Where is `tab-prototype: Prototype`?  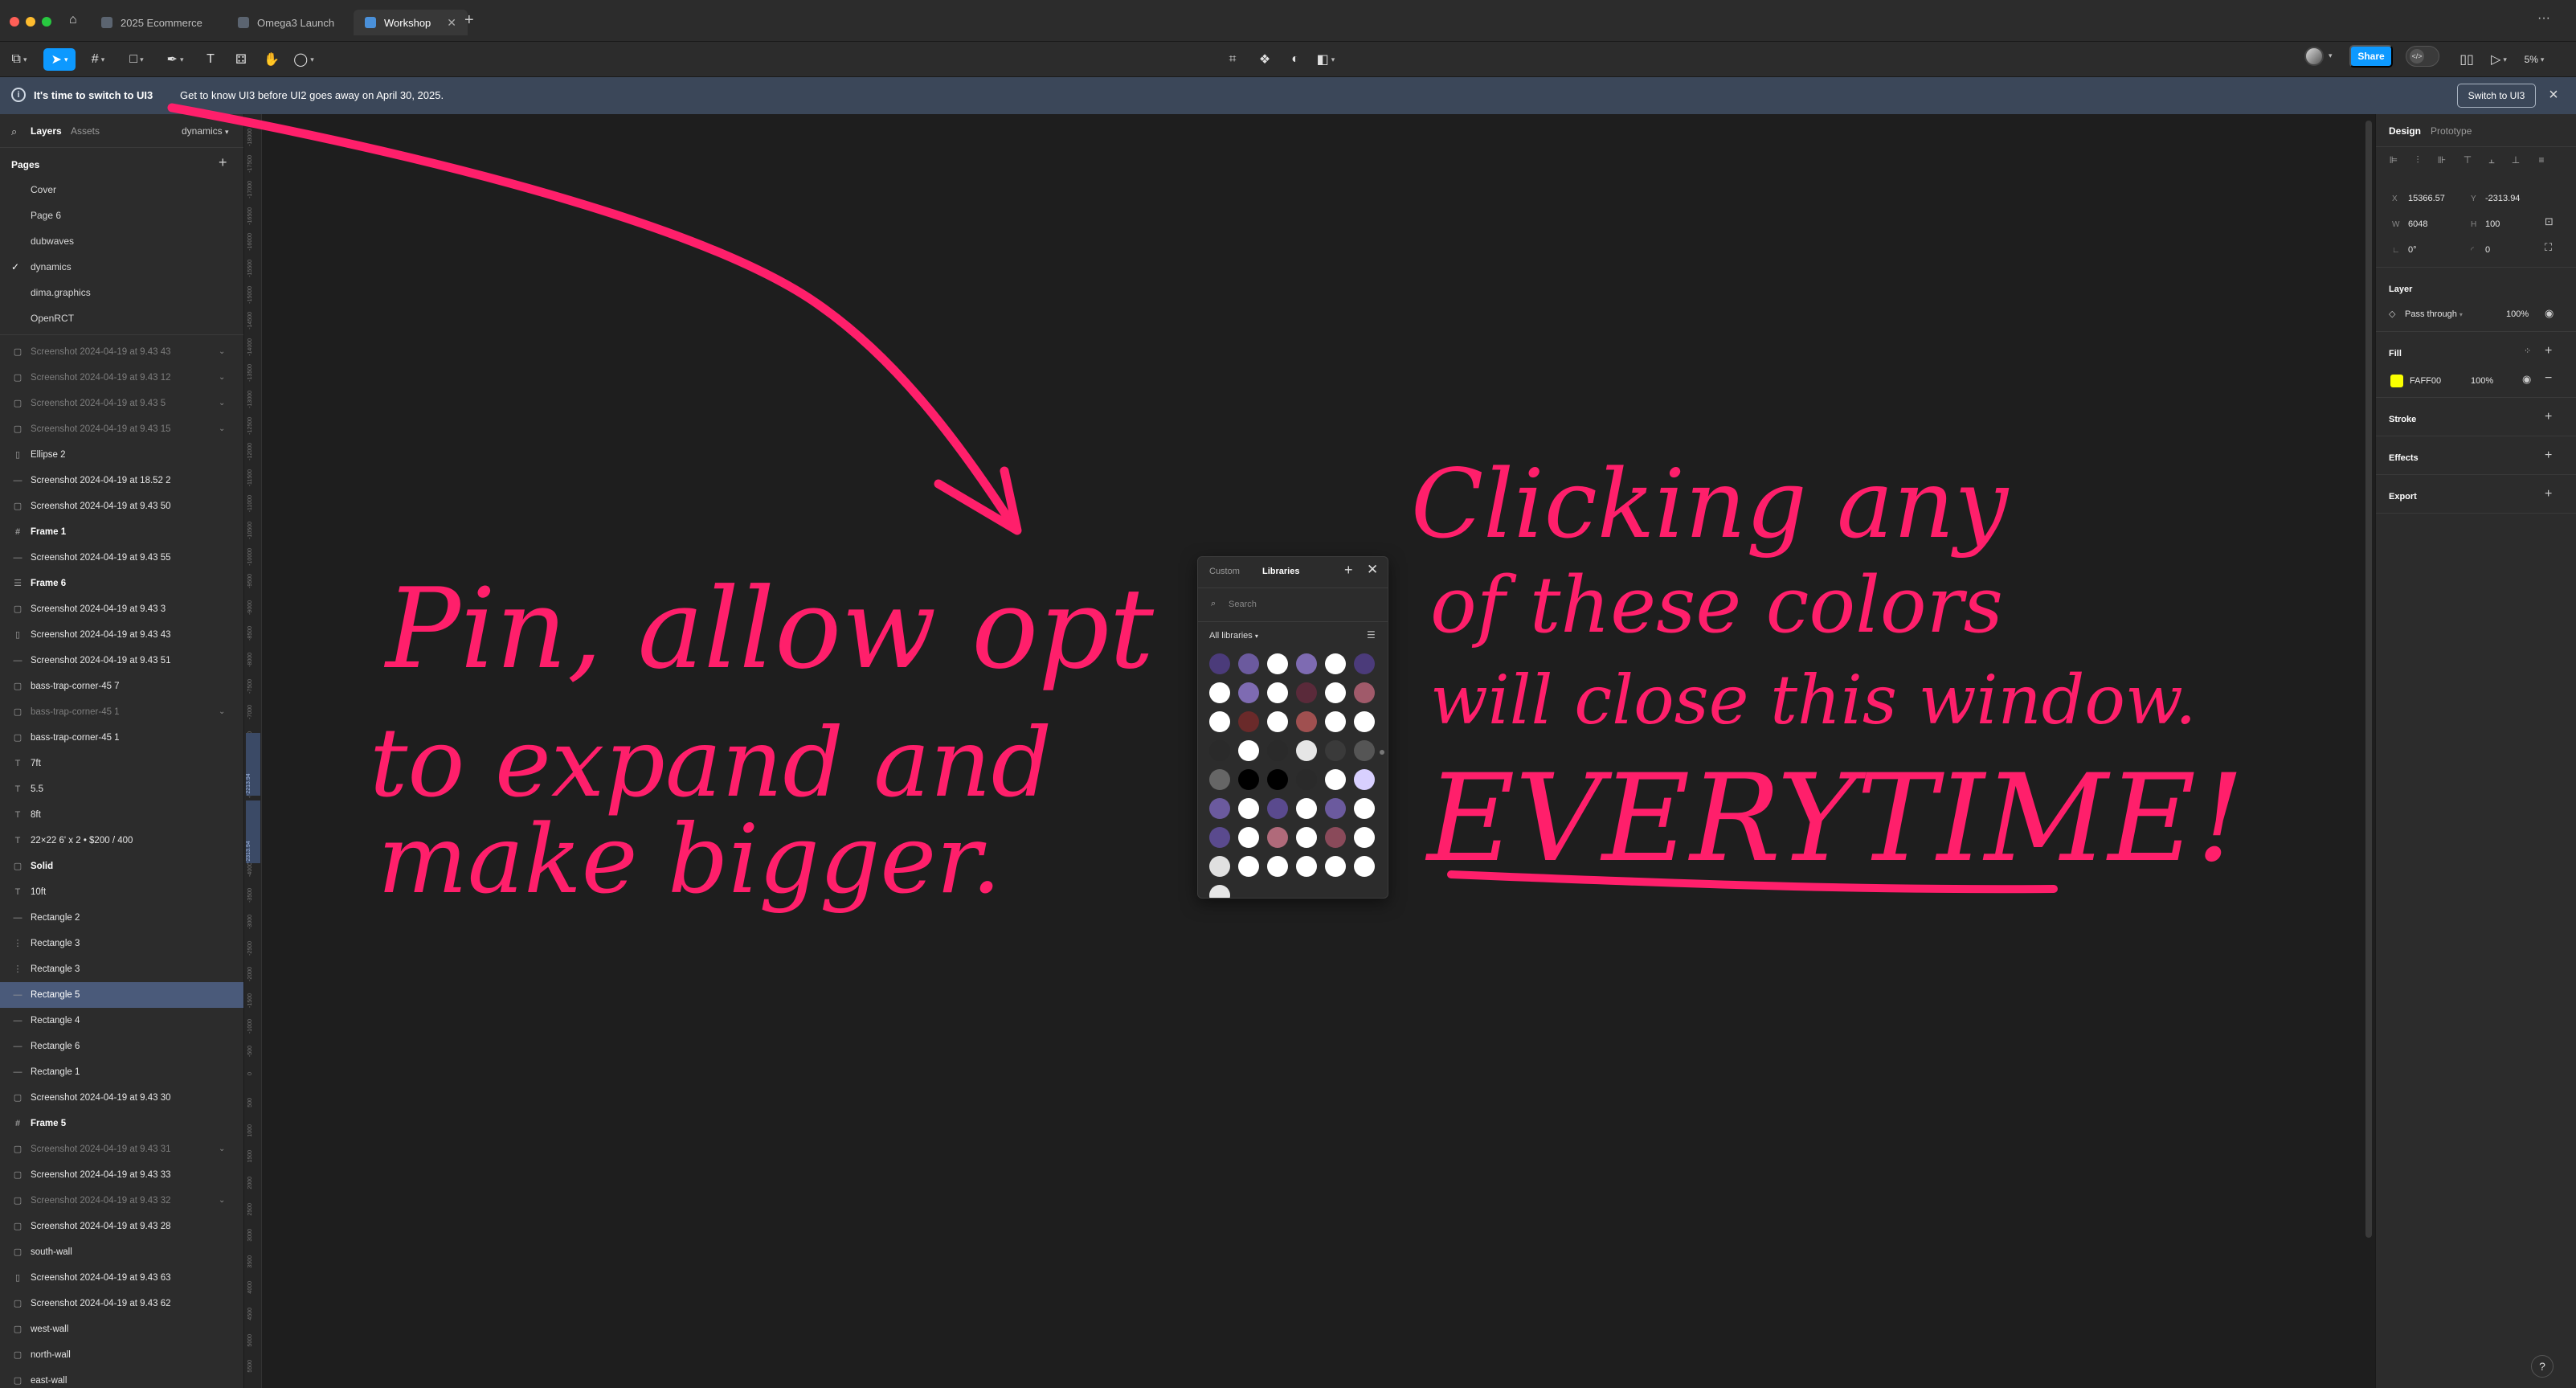 tab-prototype: Prototype is located at coordinates (2452, 131).